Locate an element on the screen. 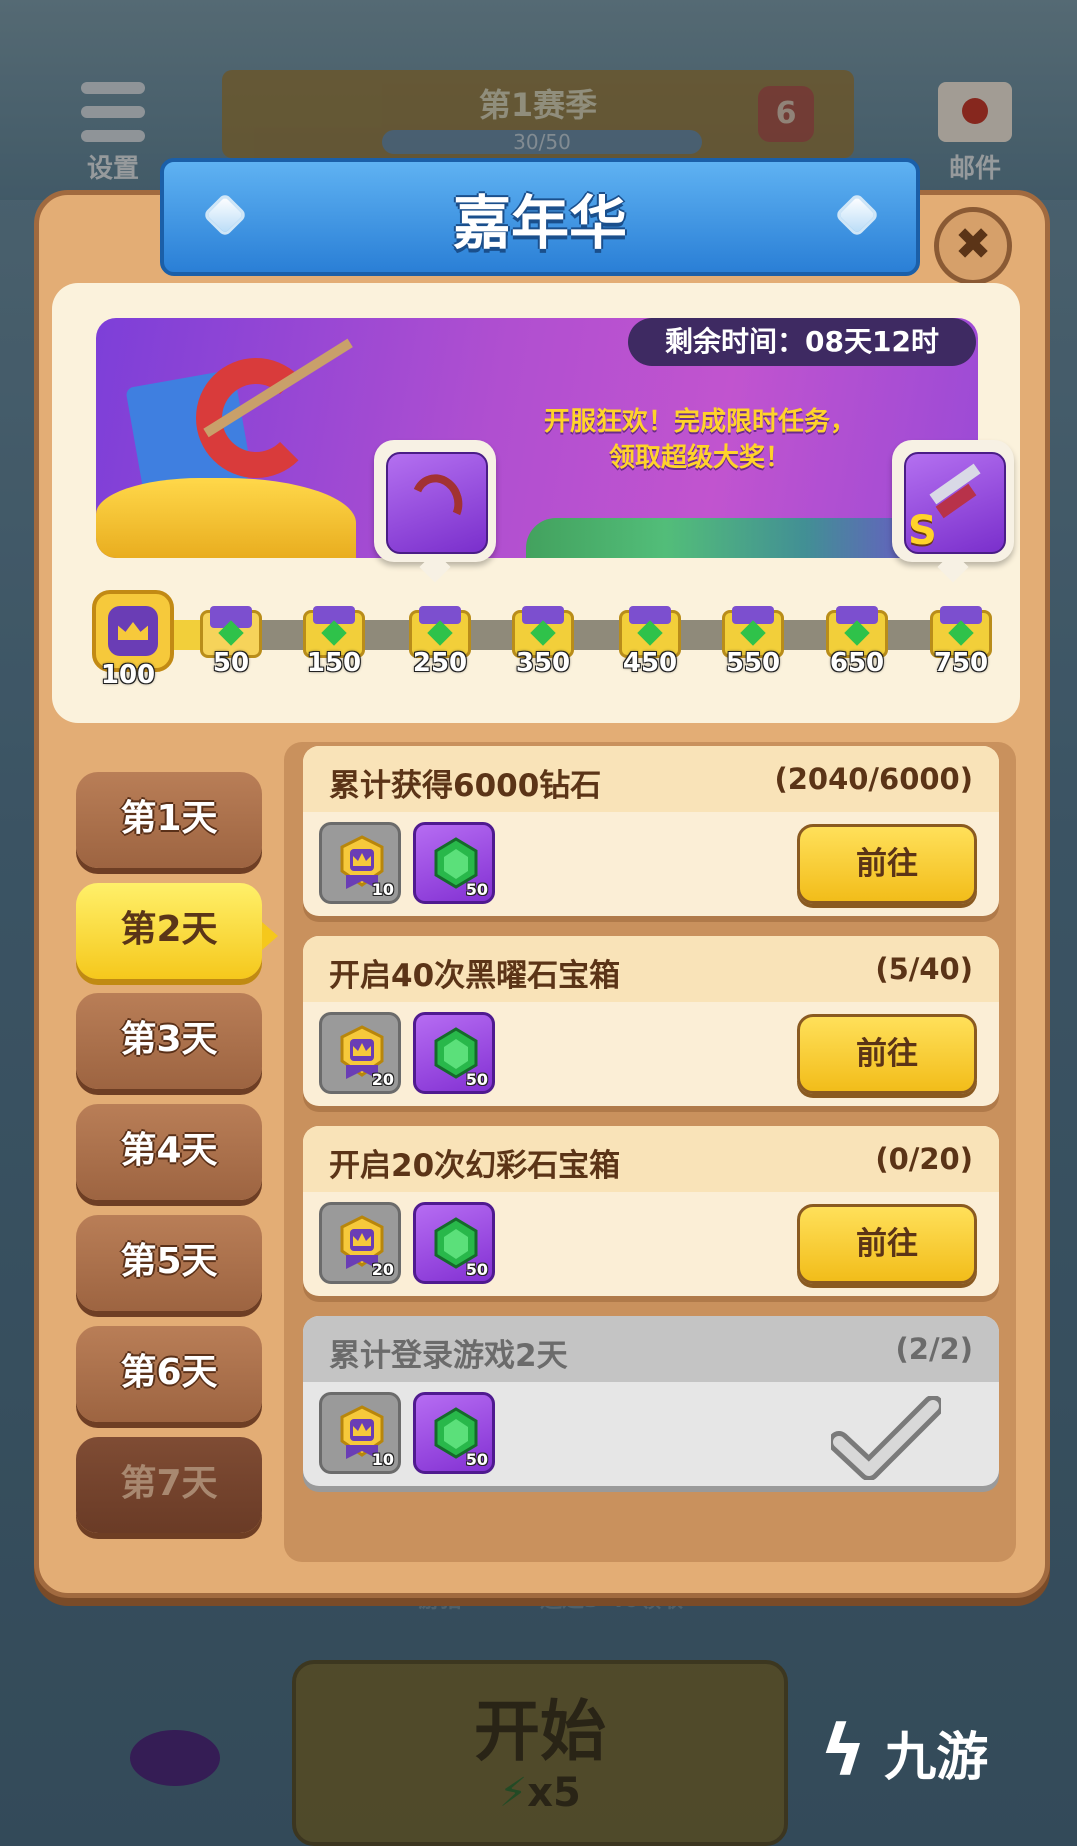 The image size is (1077, 1846). milestone-reward-crossbow: S is located at coordinates (953, 511).